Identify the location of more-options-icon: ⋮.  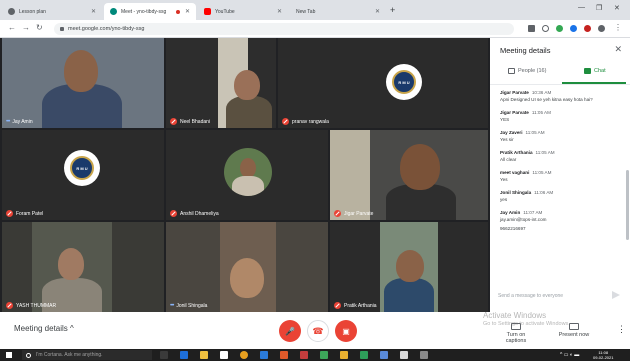
(621, 329).